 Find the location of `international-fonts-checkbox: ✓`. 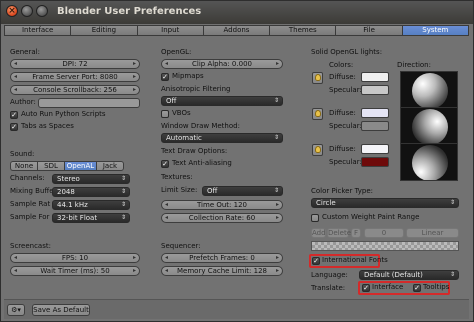

international-fonts-checkbox: ✓ is located at coordinates (316, 261).